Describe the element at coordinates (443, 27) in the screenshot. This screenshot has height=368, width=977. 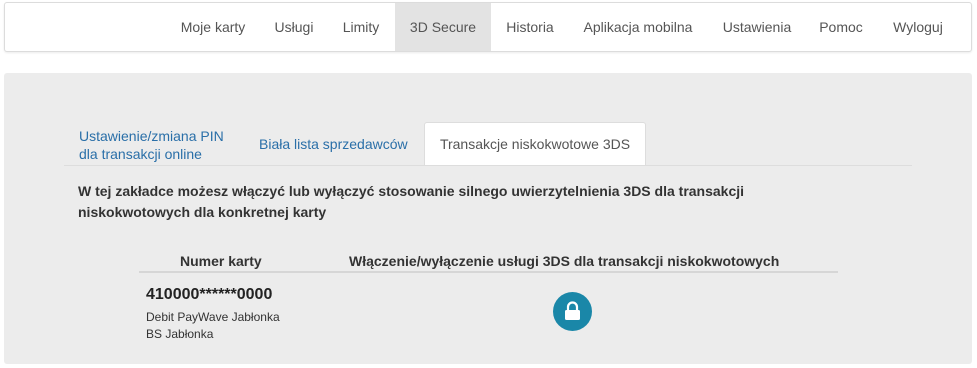
I see `nav-3d-secure: 3D Secure` at that location.